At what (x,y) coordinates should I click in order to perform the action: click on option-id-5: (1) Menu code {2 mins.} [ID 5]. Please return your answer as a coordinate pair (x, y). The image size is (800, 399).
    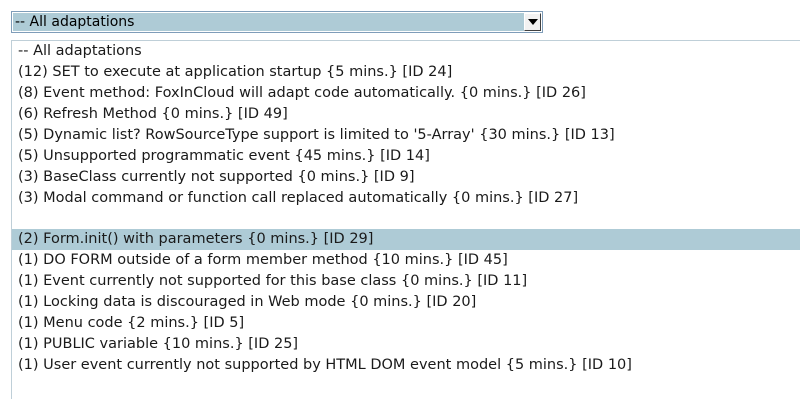
    Looking at the image, I should click on (406, 323).